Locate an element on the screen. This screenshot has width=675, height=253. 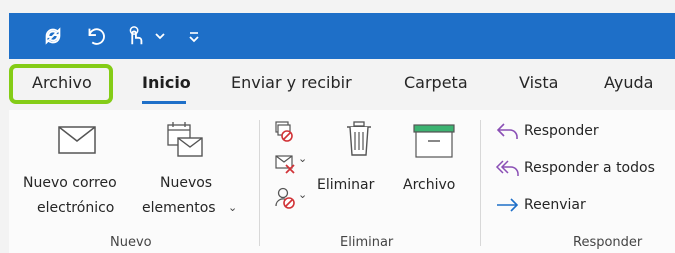
forward-arrow-icon is located at coordinates (508, 205).